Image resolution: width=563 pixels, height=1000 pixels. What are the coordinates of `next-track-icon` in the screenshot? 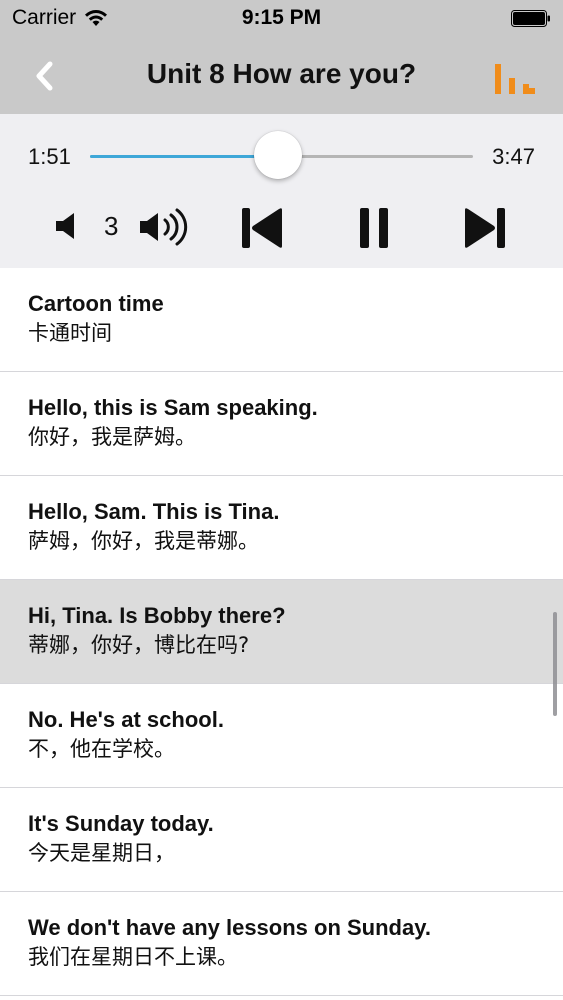 It's located at (485, 228).